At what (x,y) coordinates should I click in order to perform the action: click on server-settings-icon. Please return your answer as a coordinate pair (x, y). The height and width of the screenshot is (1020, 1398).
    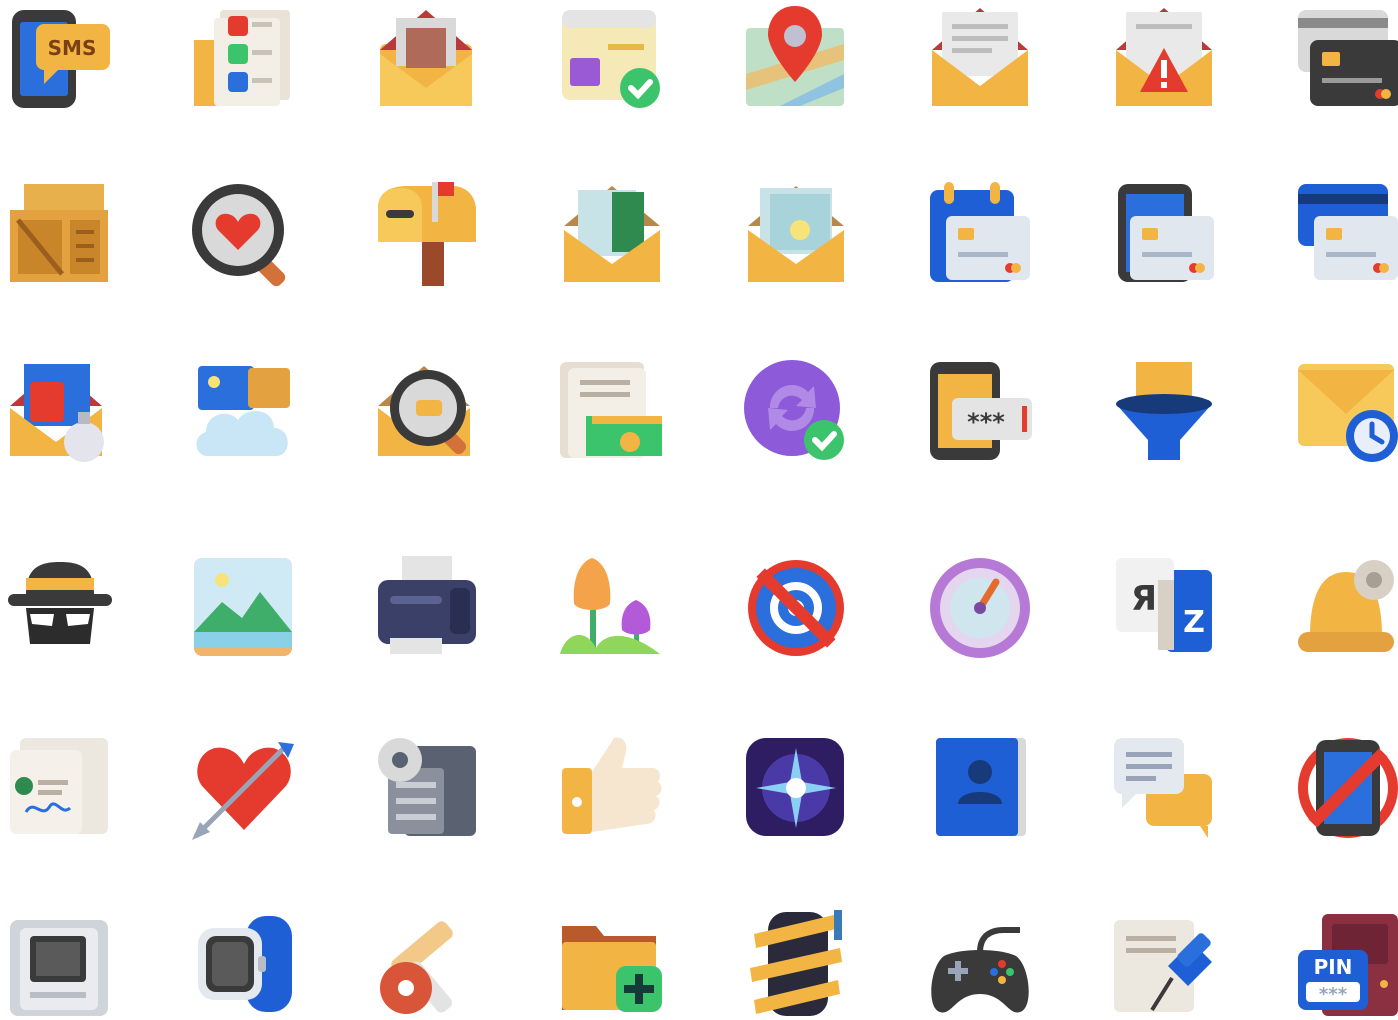
    Looking at the image, I should click on (428, 788).